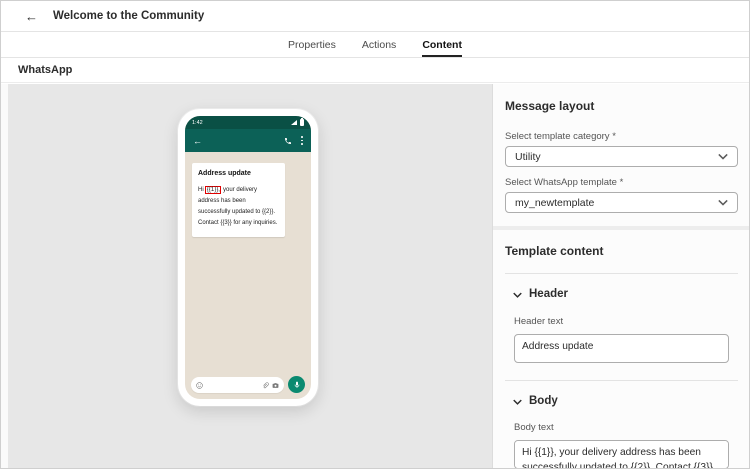 The image size is (750, 469). I want to click on emoji-icon, so click(199, 385).